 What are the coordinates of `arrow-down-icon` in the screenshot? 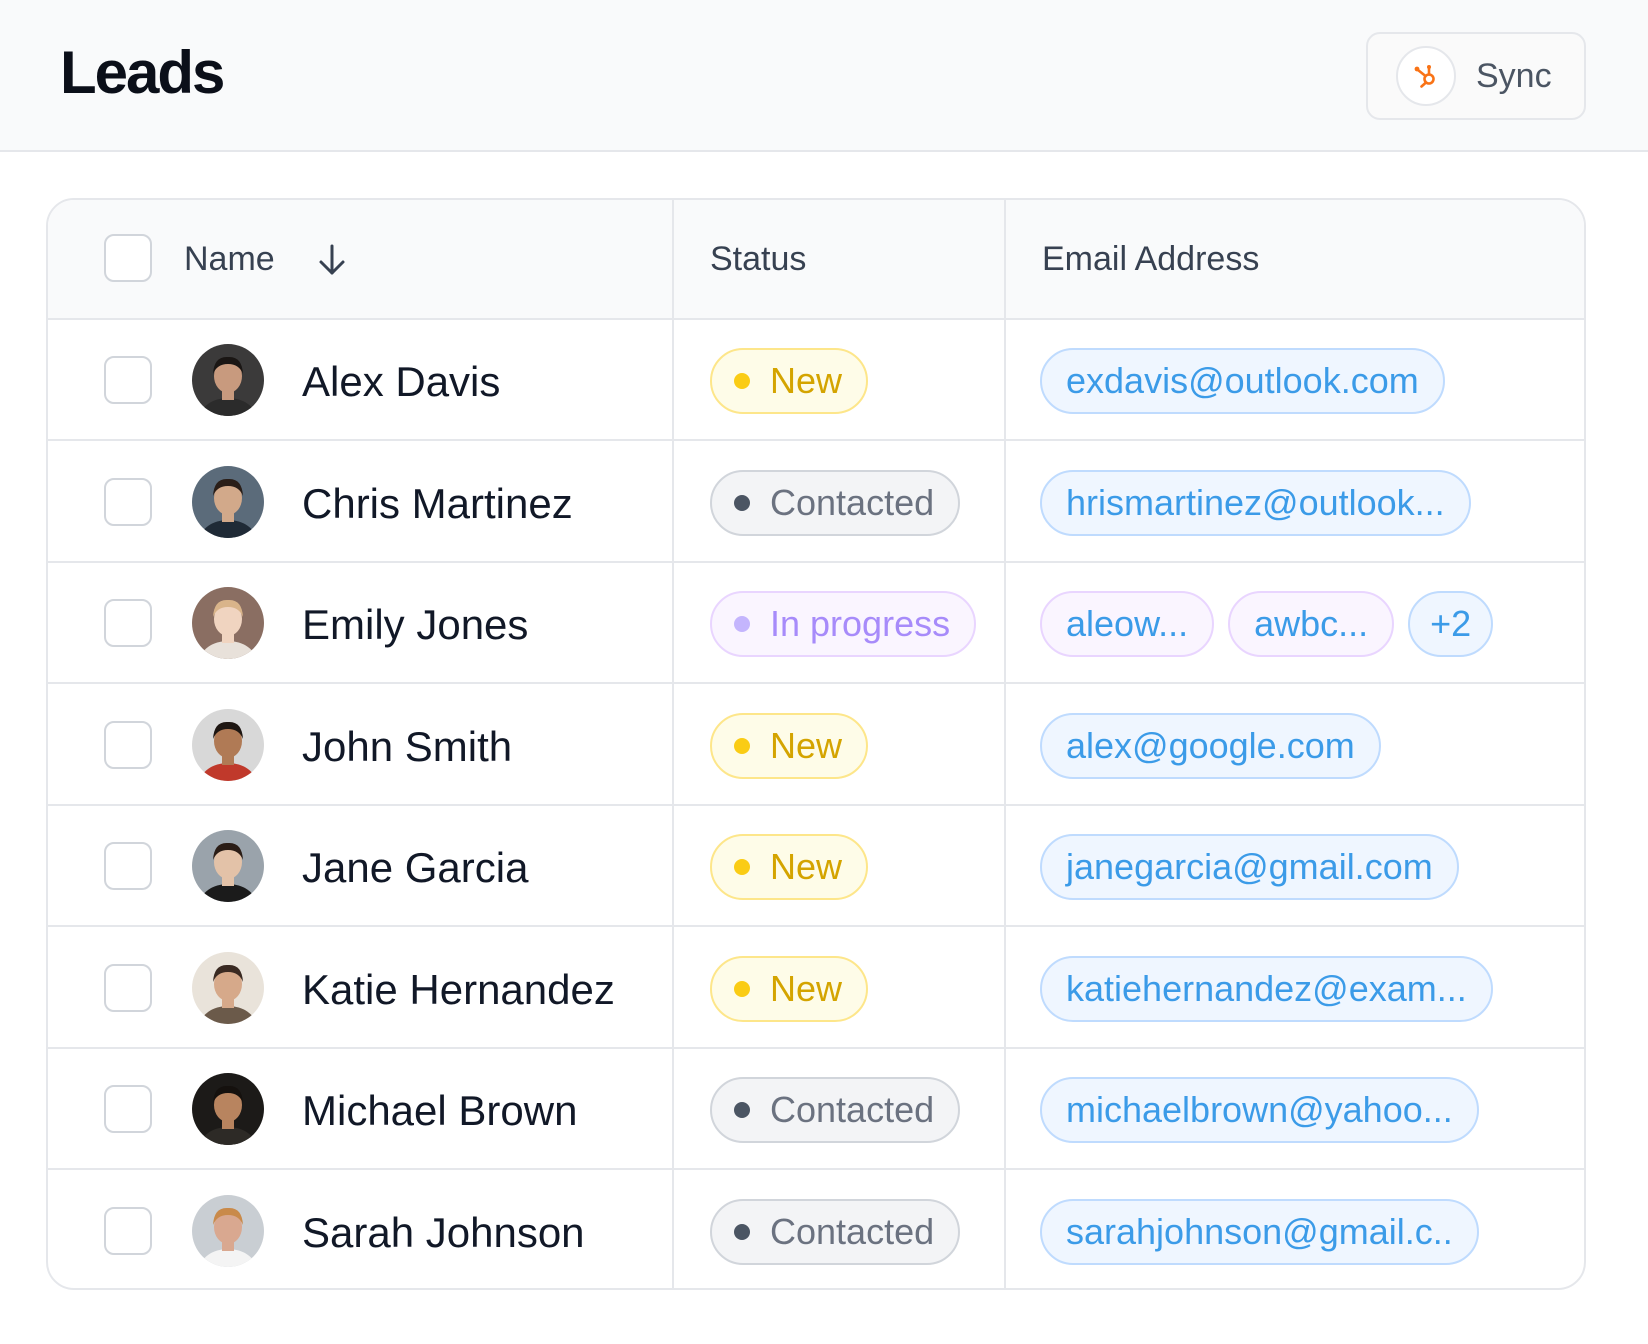 It's located at (332, 260).